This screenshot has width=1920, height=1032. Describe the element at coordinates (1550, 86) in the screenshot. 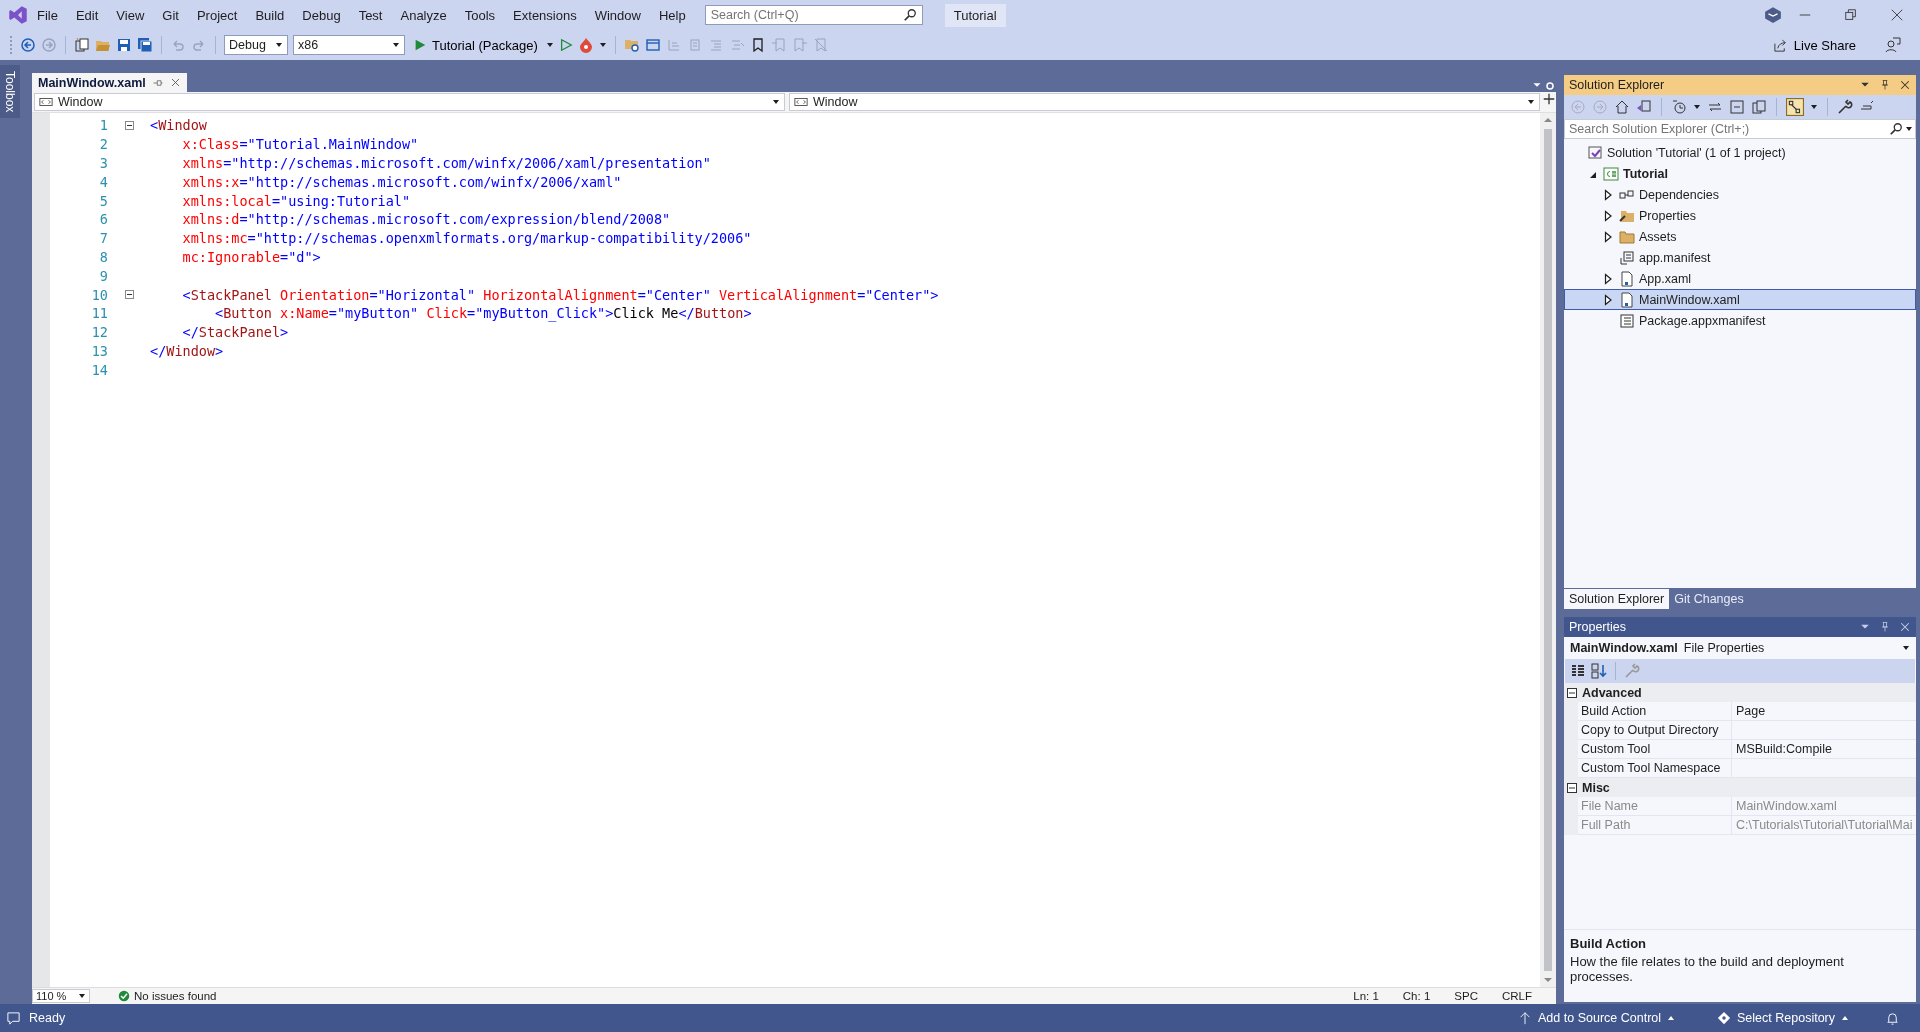

I see `settings-icon` at that location.